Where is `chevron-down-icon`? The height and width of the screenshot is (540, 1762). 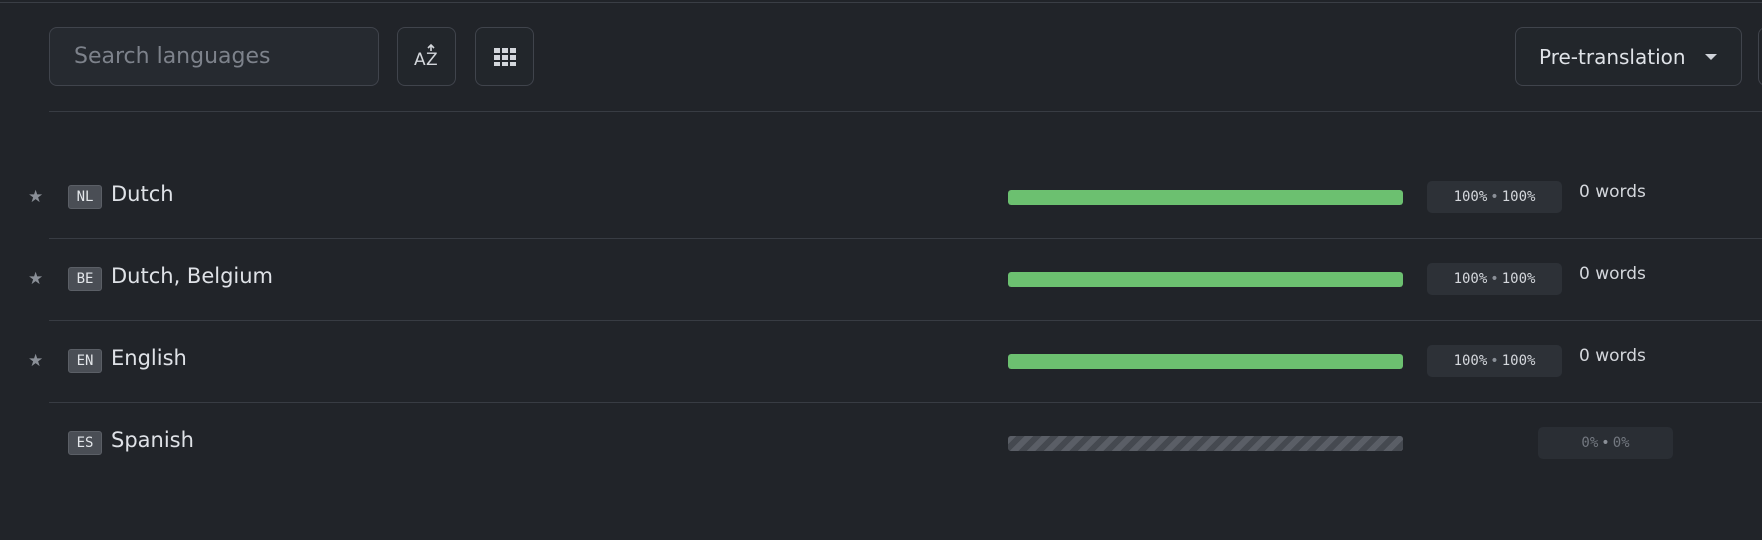
chevron-down-icon is located at coordinates (1711, 57).